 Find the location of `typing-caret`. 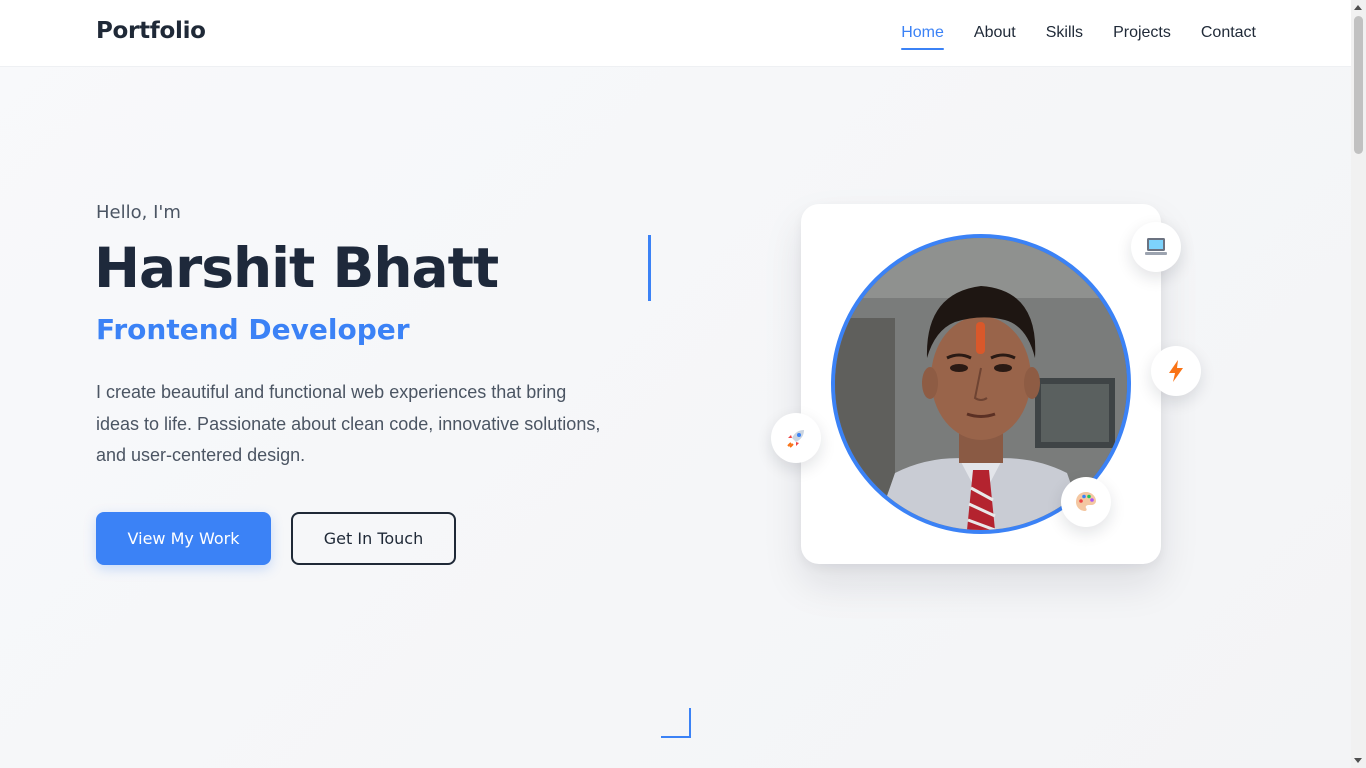

typing-caret is located at coordinates (649, 268).